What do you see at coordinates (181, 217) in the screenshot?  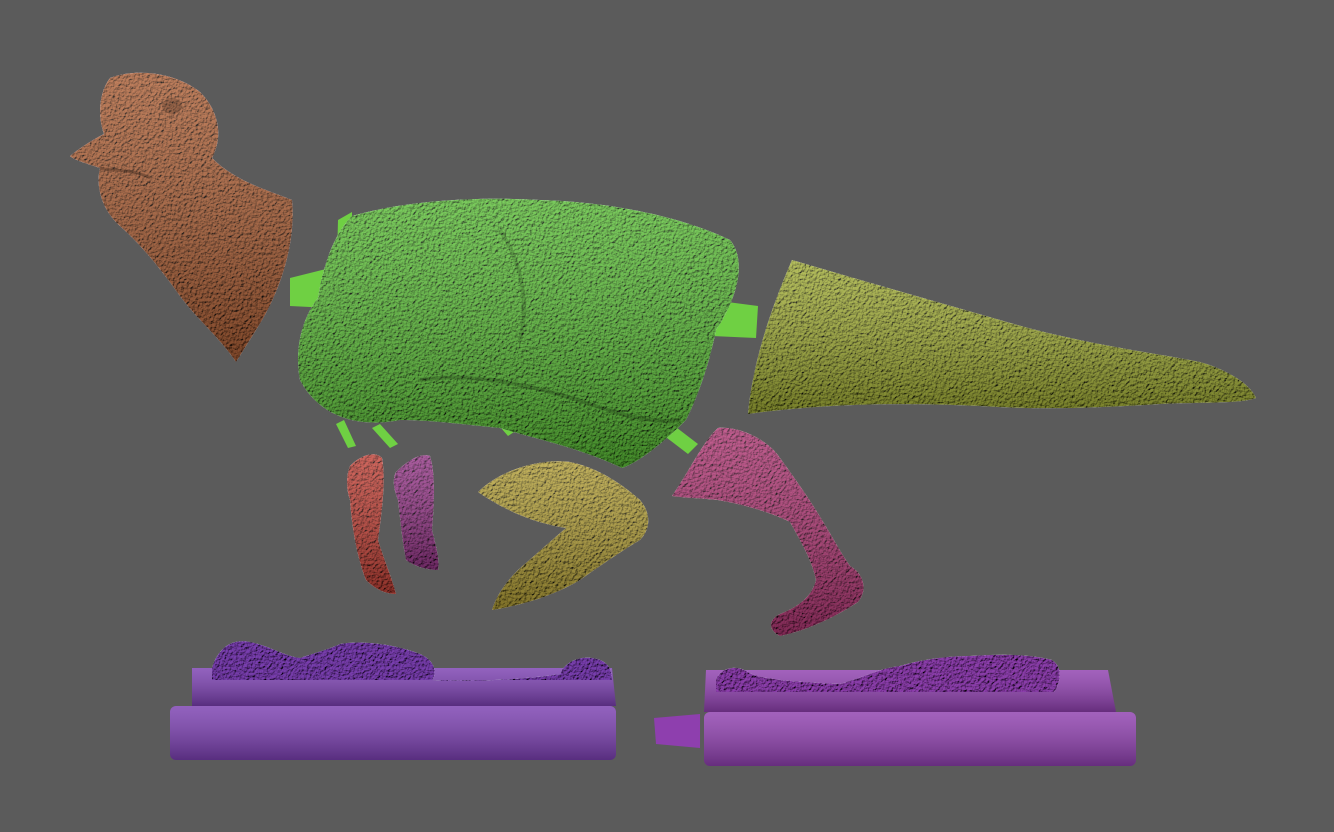 I see `head-neck-part` at bounding box center [181, 217].